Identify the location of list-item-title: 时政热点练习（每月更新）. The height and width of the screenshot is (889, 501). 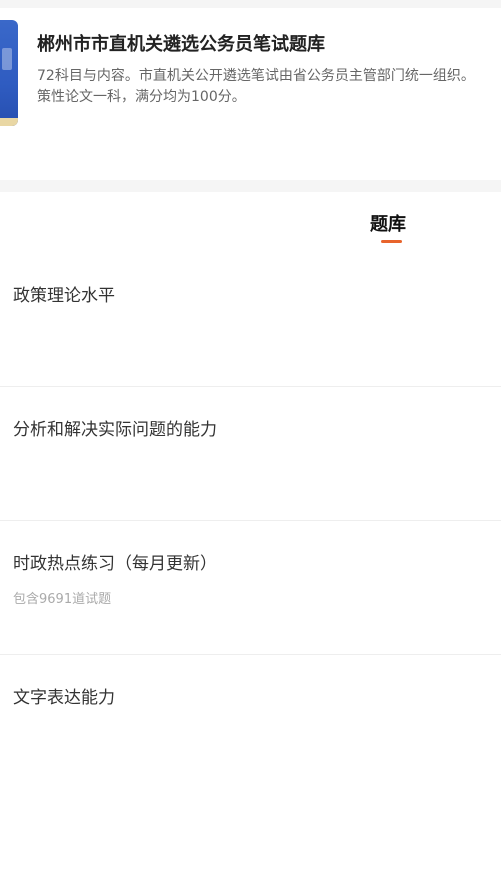
(115, 564).